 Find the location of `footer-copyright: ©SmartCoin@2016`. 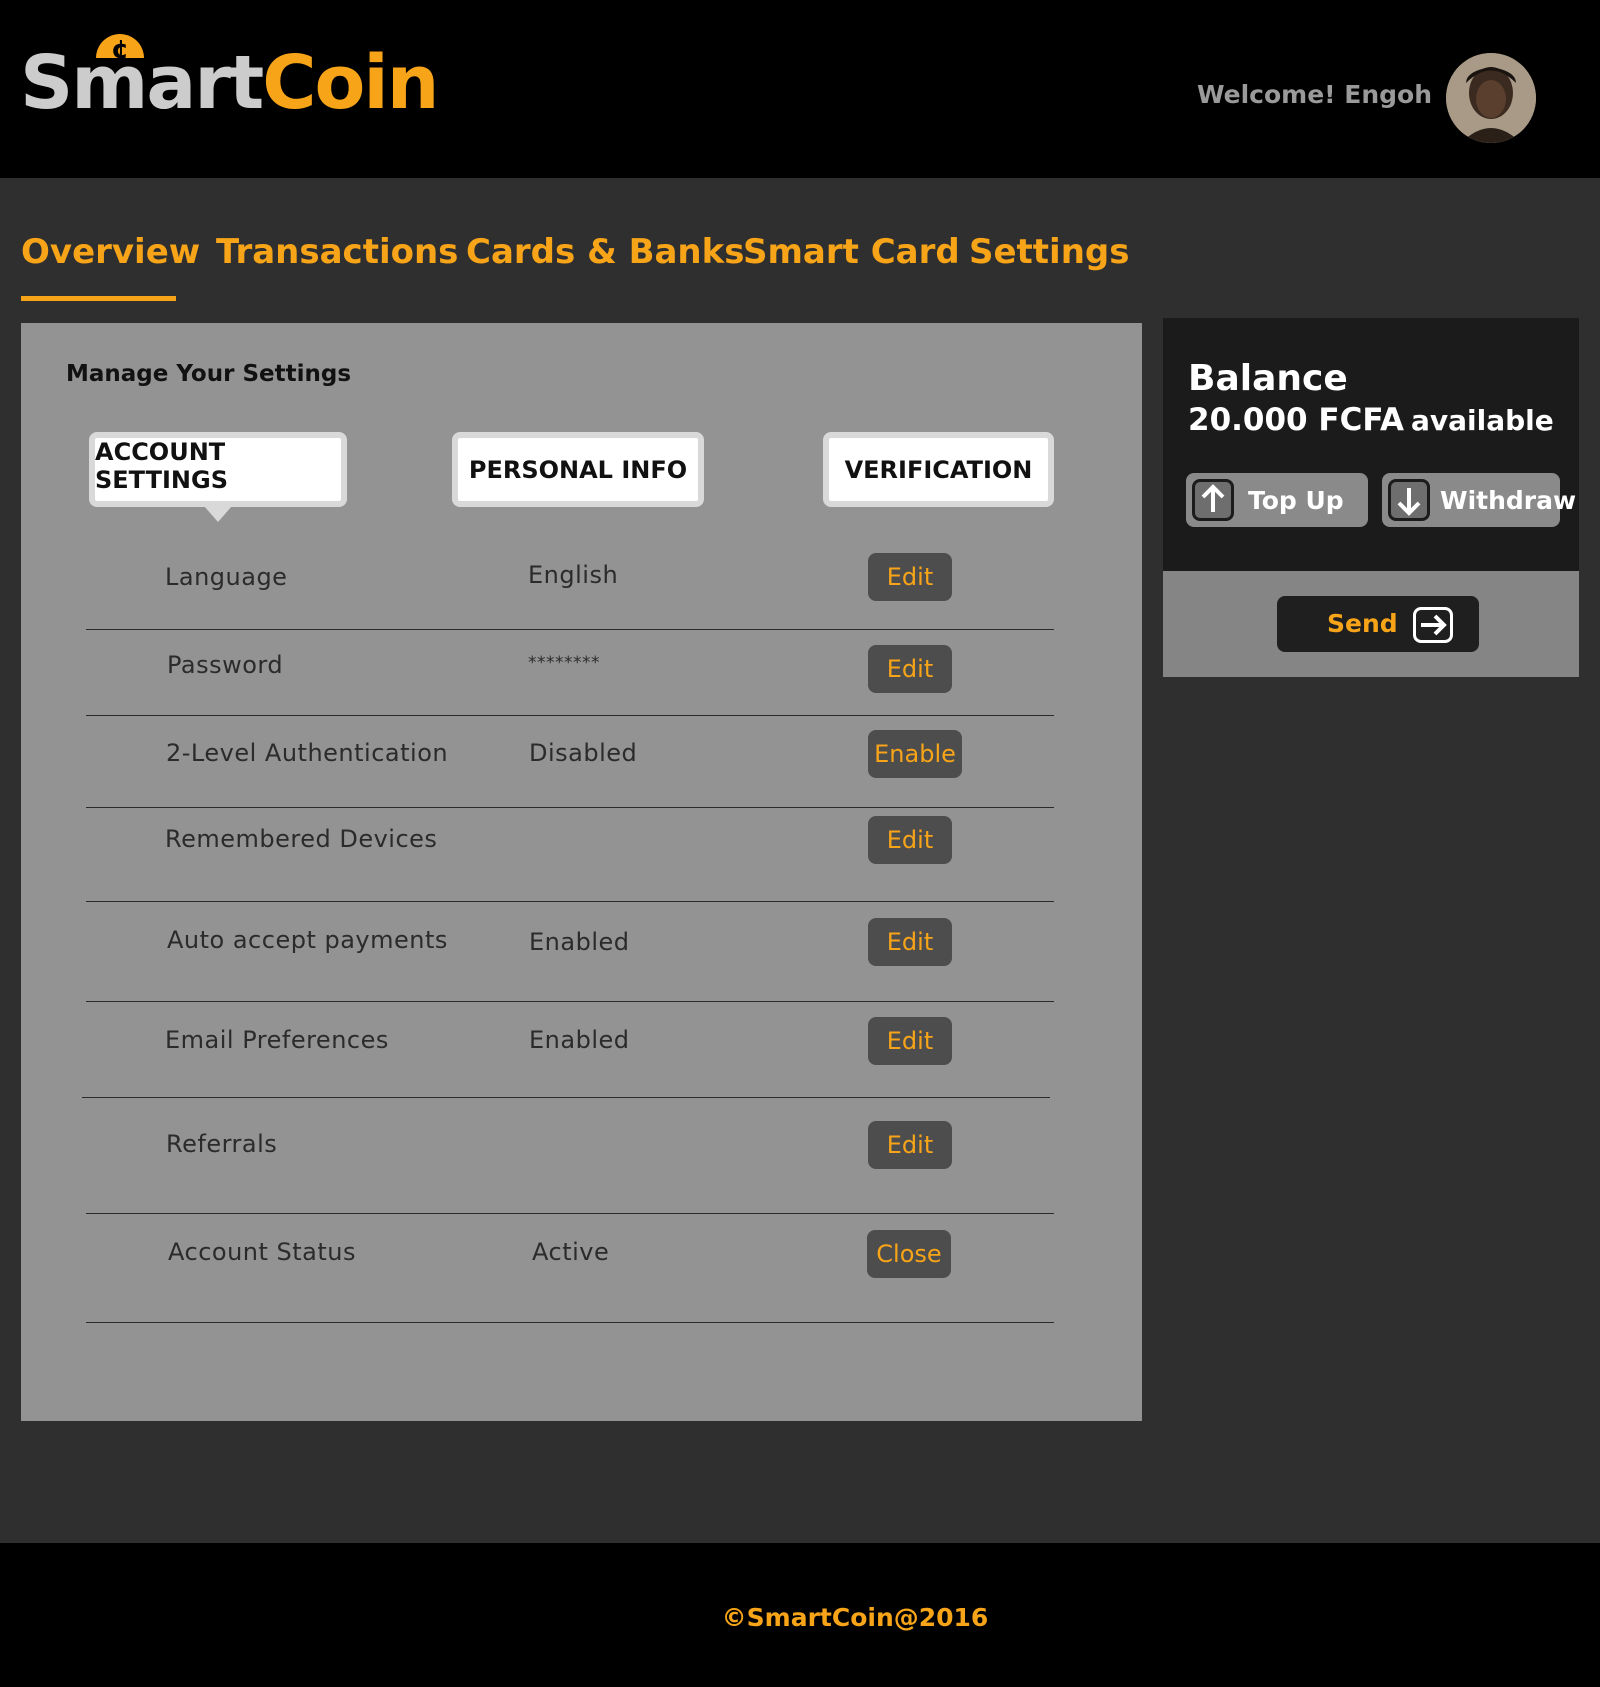

footer-copyright: ©SmartCoin@2016 is located at coordinates (855, 1617).